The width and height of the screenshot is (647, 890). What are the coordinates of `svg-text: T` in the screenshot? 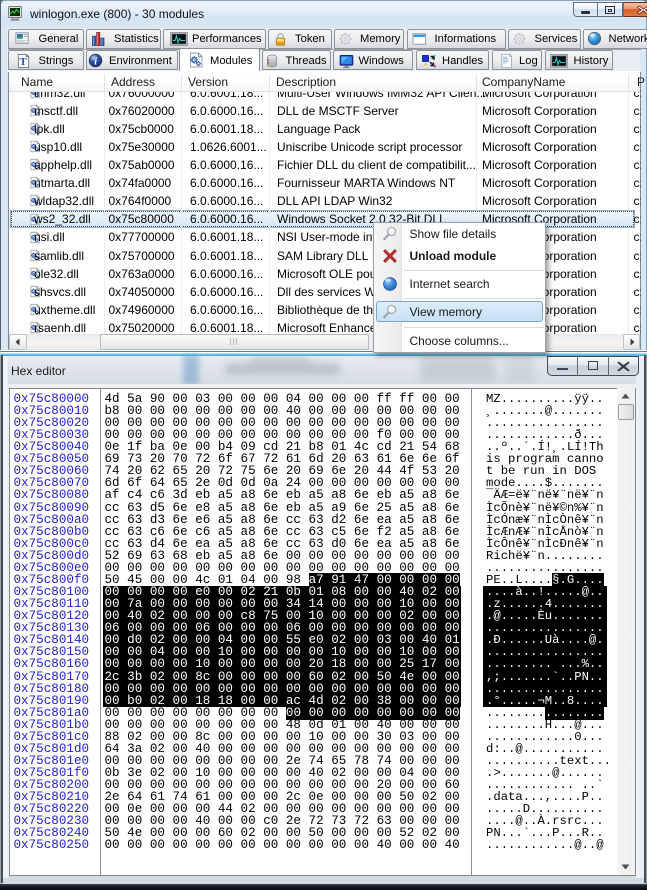 It's located at (23, 61).